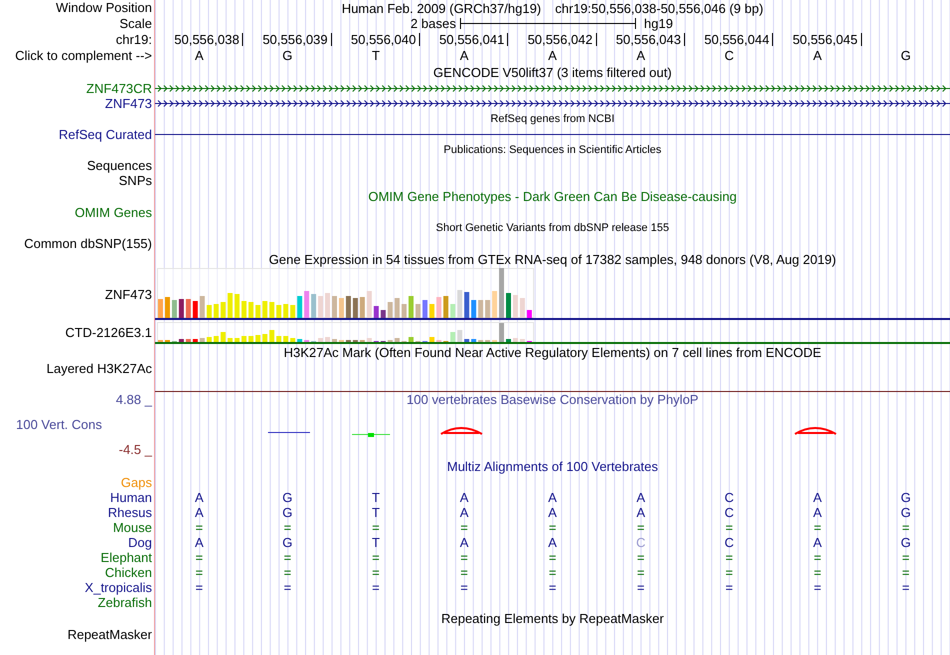 Image resolution: width=950 pixels, height=655 pixels. What do you see at coordinates (126, 557) in the screenshot?
I see `track-label: Elephant` at bounding box center [126, 557].